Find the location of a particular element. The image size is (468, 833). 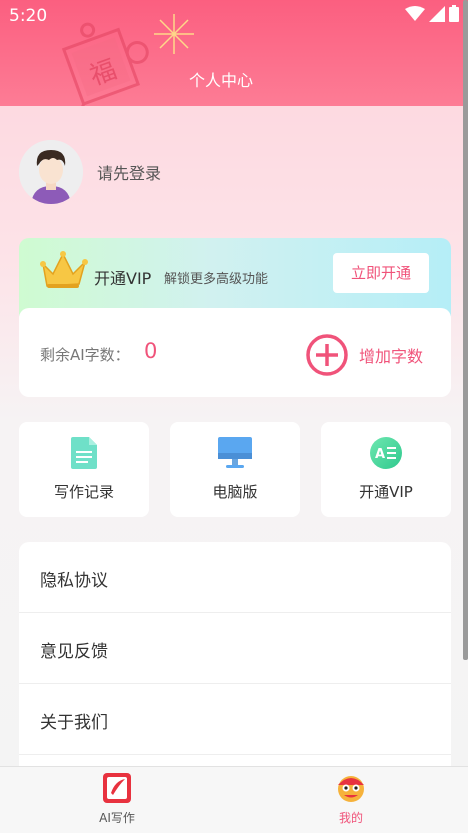

menu-item-privacy: 隐私协议 is located at coordinates (235, 577).